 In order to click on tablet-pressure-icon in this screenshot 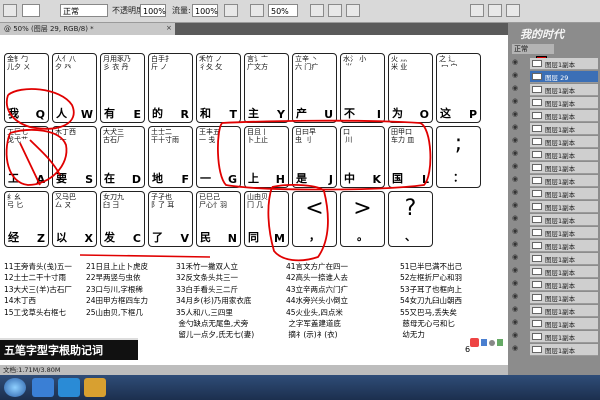, I will do `click(257, 10)`.